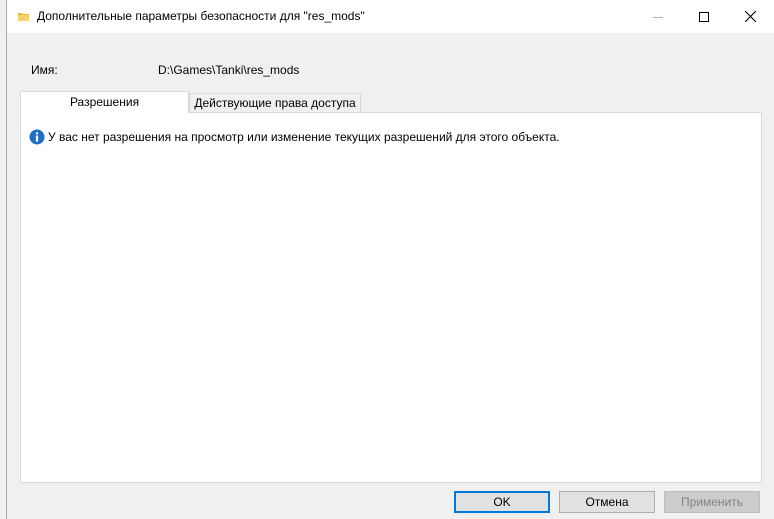  What do you see at coordinates (23, 17) in the screenshot?
I see `folder-icon` at bounding box center [23, 17].